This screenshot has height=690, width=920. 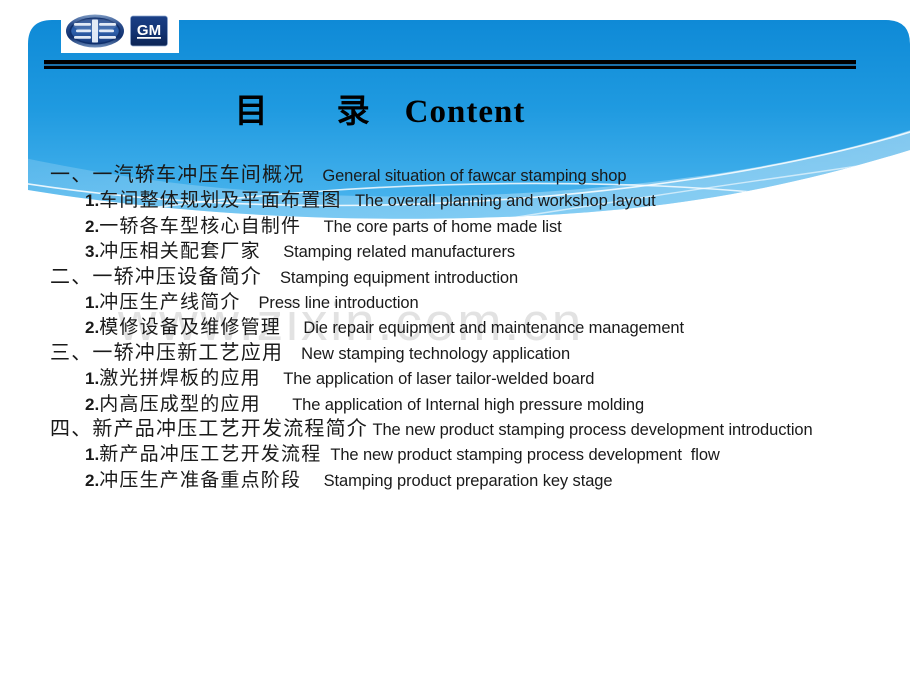 What do you see at coordinates (230, 428) in the screenshot?
I see `toc-label-zh: 新产品冲压工艺开发流程简介` at bounding box center [230, 428].